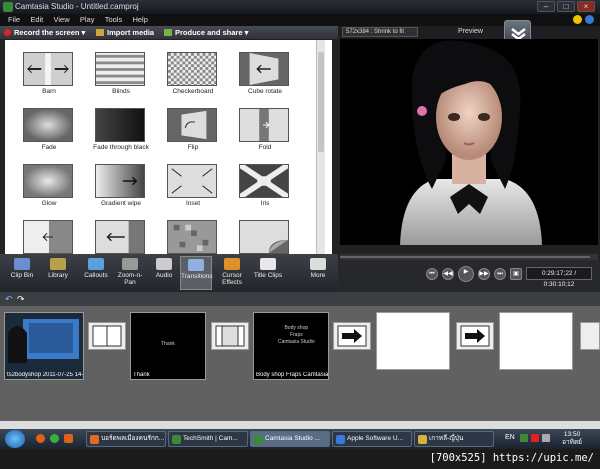 This screenshot has width=600, height=469. What do you see at coordinates (448, 274) in the screenshot?
I see `rewind-icon: ◀◀` at bounding box center [448, 274].